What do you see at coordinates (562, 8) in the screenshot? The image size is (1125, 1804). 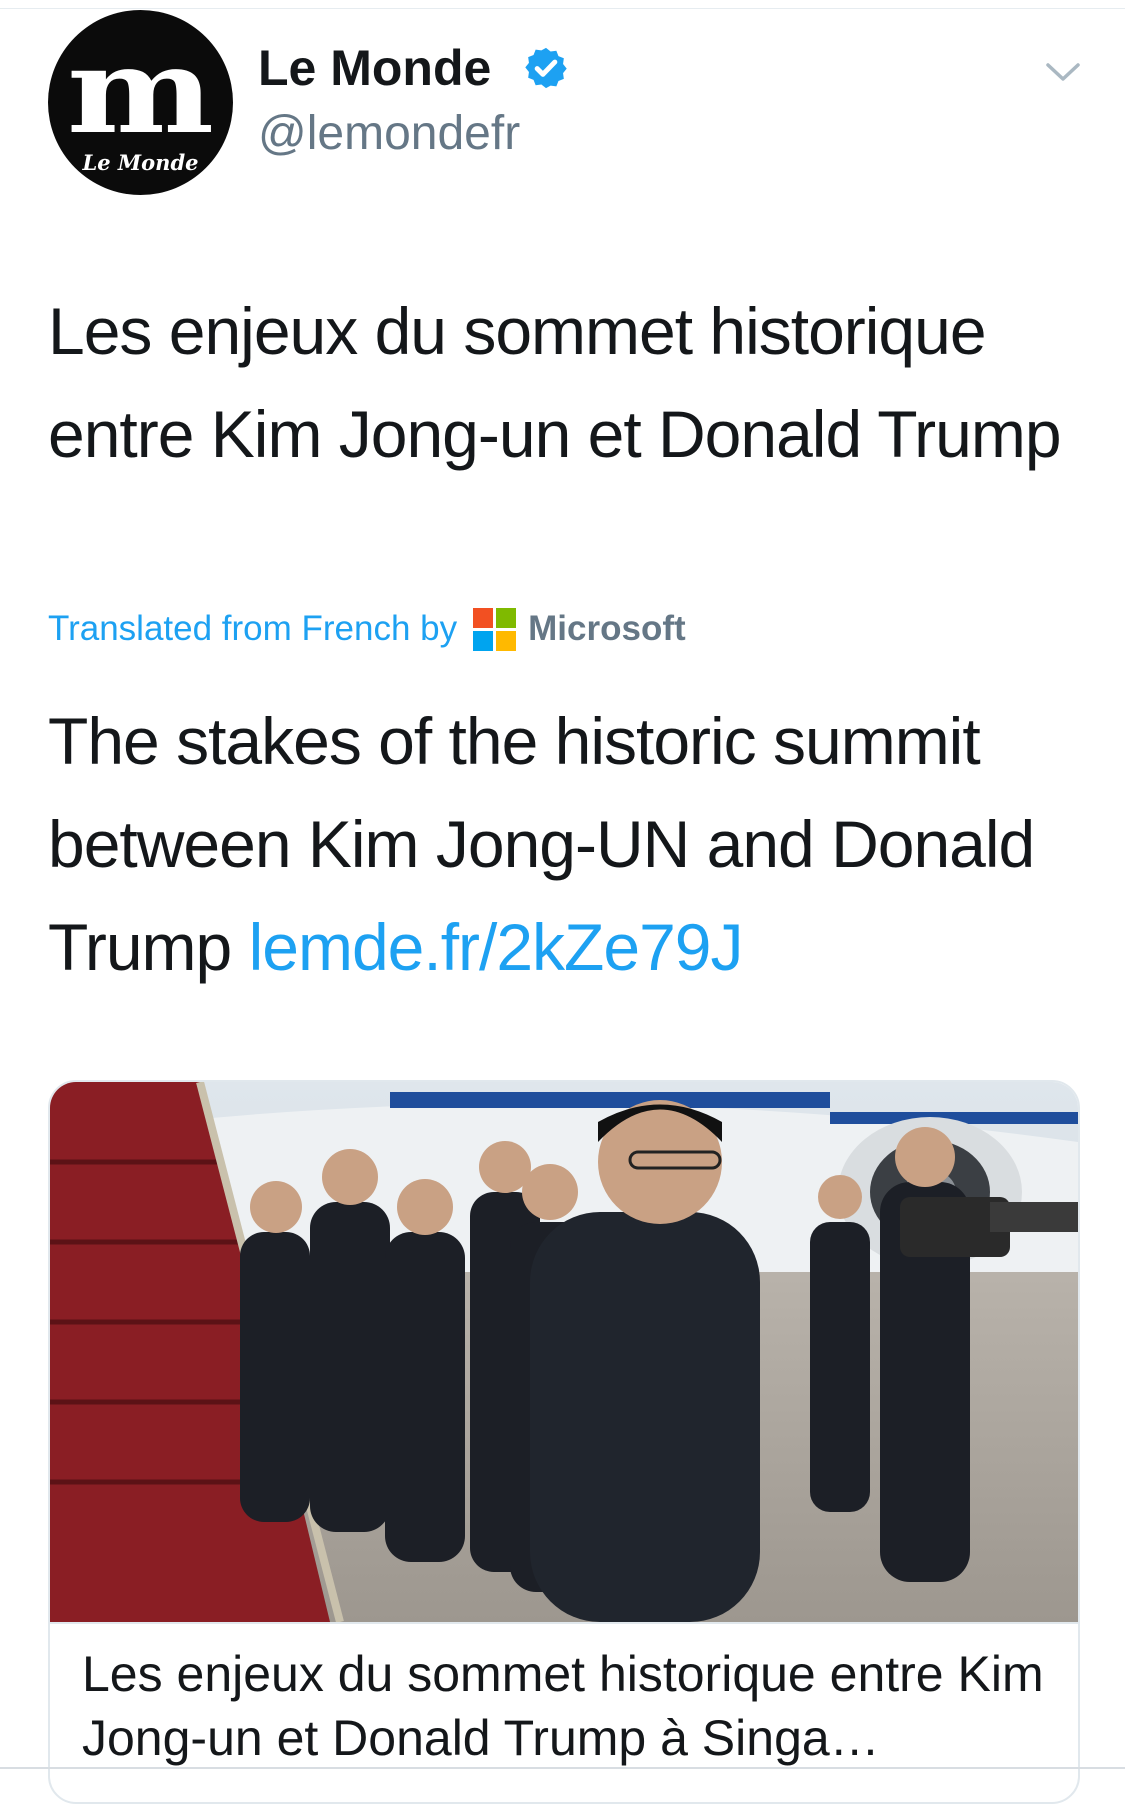 I see `top-divider` at bounding box center [562, 8].